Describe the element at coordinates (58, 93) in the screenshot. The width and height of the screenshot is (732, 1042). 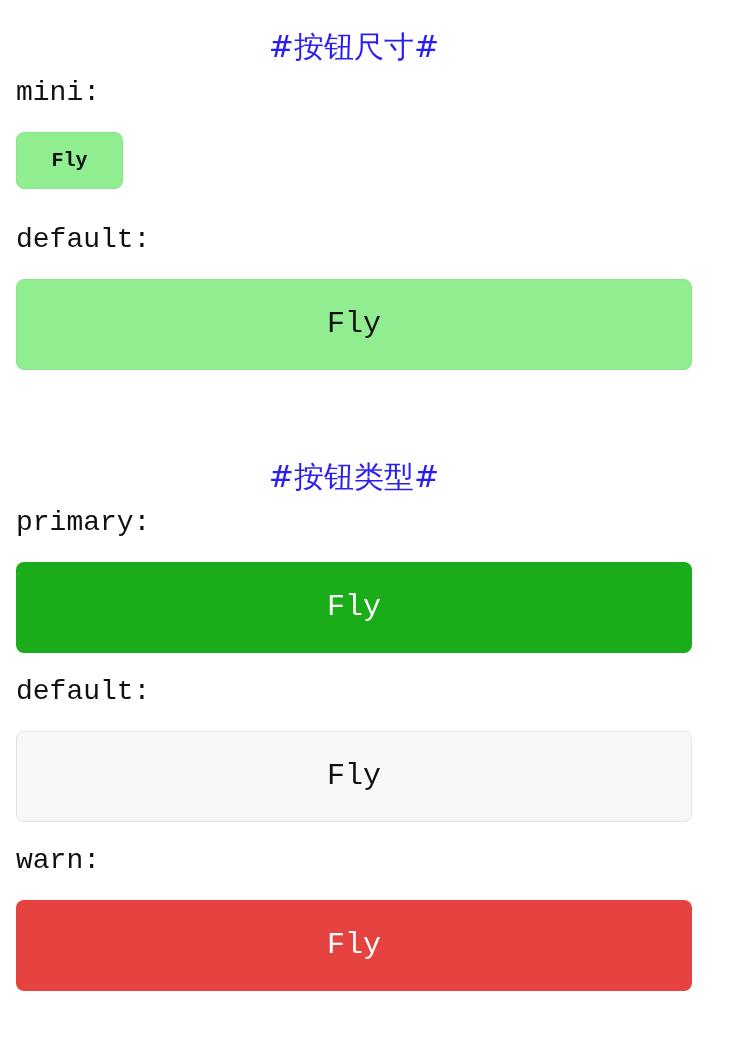
I see `button-label: mini:` at that location.